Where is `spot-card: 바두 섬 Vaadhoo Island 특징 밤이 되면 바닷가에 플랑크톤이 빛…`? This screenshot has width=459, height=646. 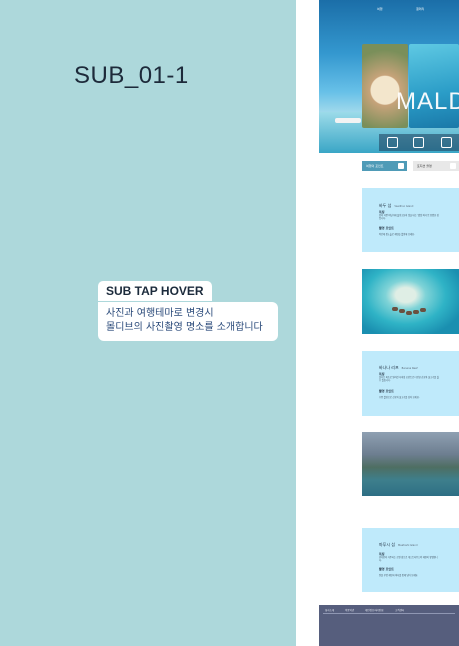 spot-card: 바두 섬 Vaadhoo Island 특징 밤이 되면 바닷가에 플랑크톤이 빛… is located at coordinates (410, 220).